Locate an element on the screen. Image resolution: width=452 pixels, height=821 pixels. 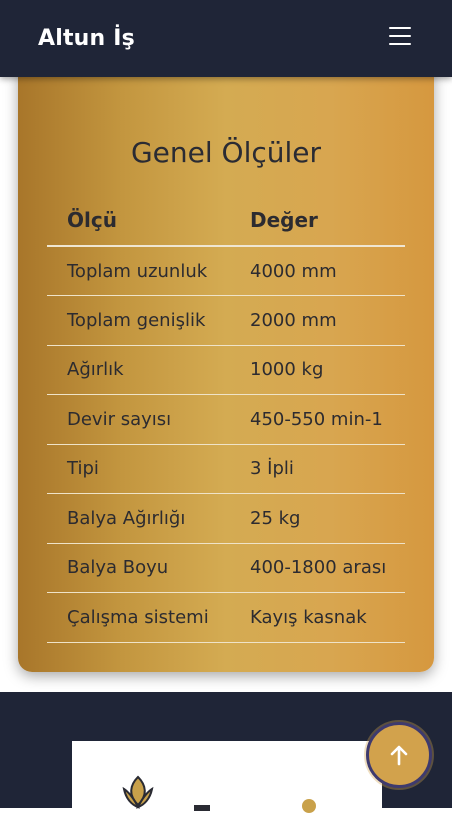
column-header-value: Değer is located at coordinates (317, 220).